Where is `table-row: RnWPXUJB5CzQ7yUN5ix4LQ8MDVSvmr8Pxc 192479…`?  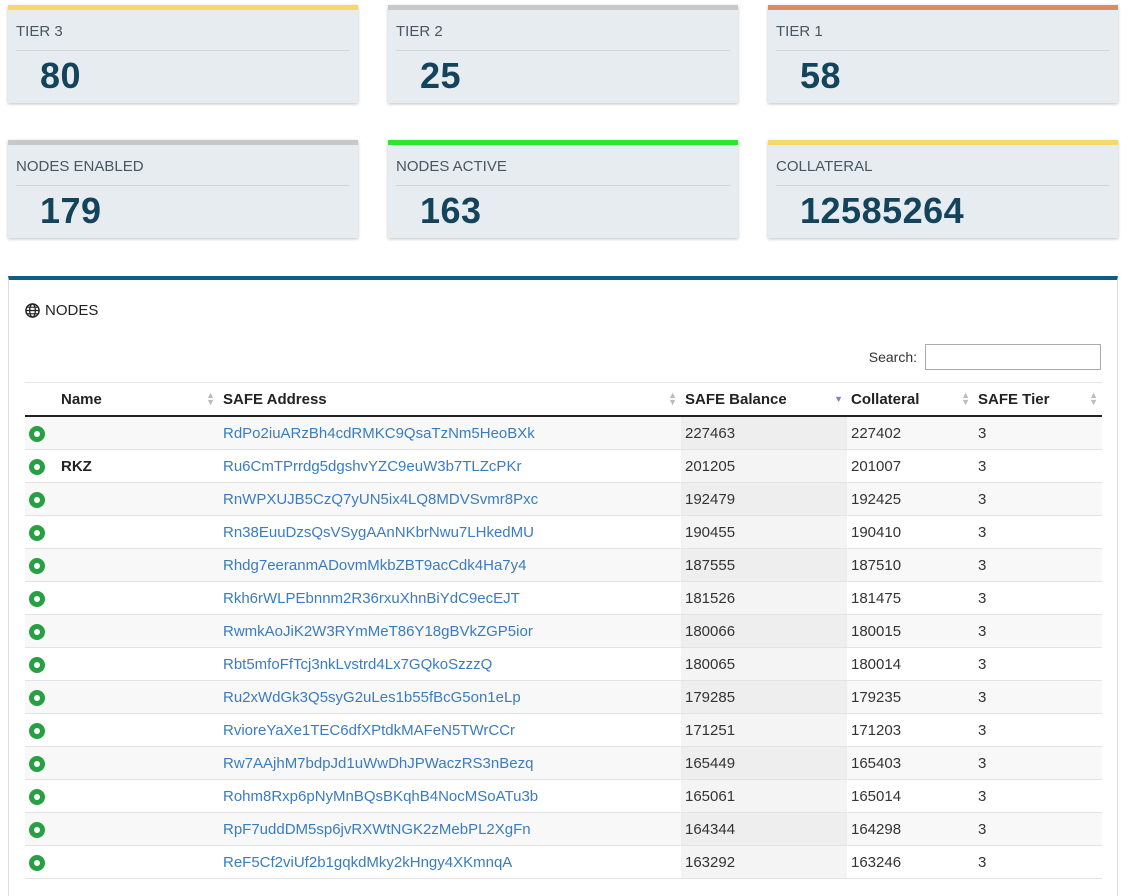
table-row: RnWPXUJB5CzQ7yUN5ix4LQ8MDVSvmr8Pxc 192479… is located at coordinates (563, 499).